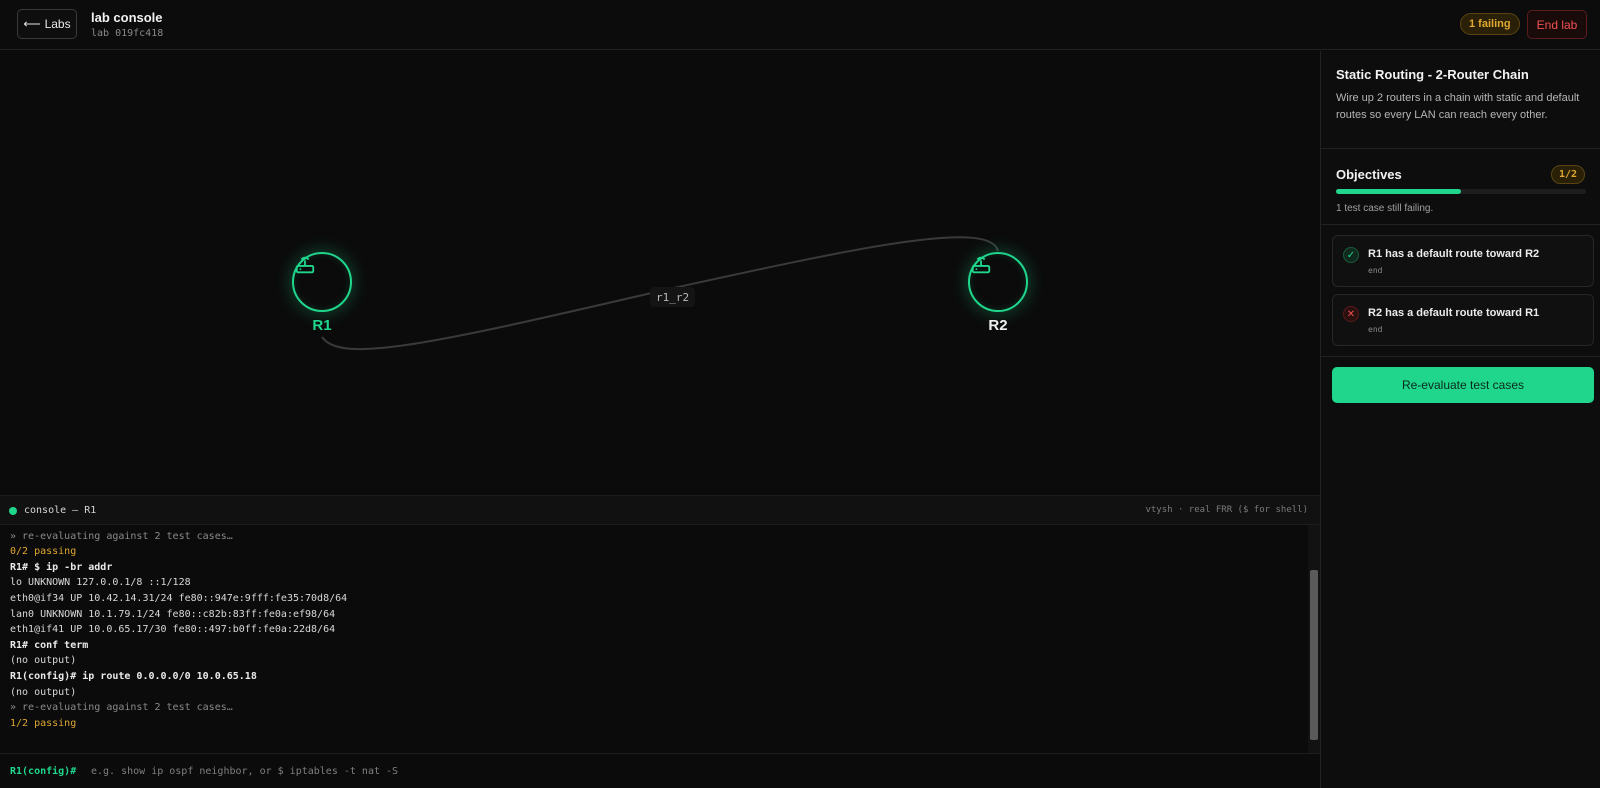  I want to click on node-label-r1: R1, so click(322, 325).